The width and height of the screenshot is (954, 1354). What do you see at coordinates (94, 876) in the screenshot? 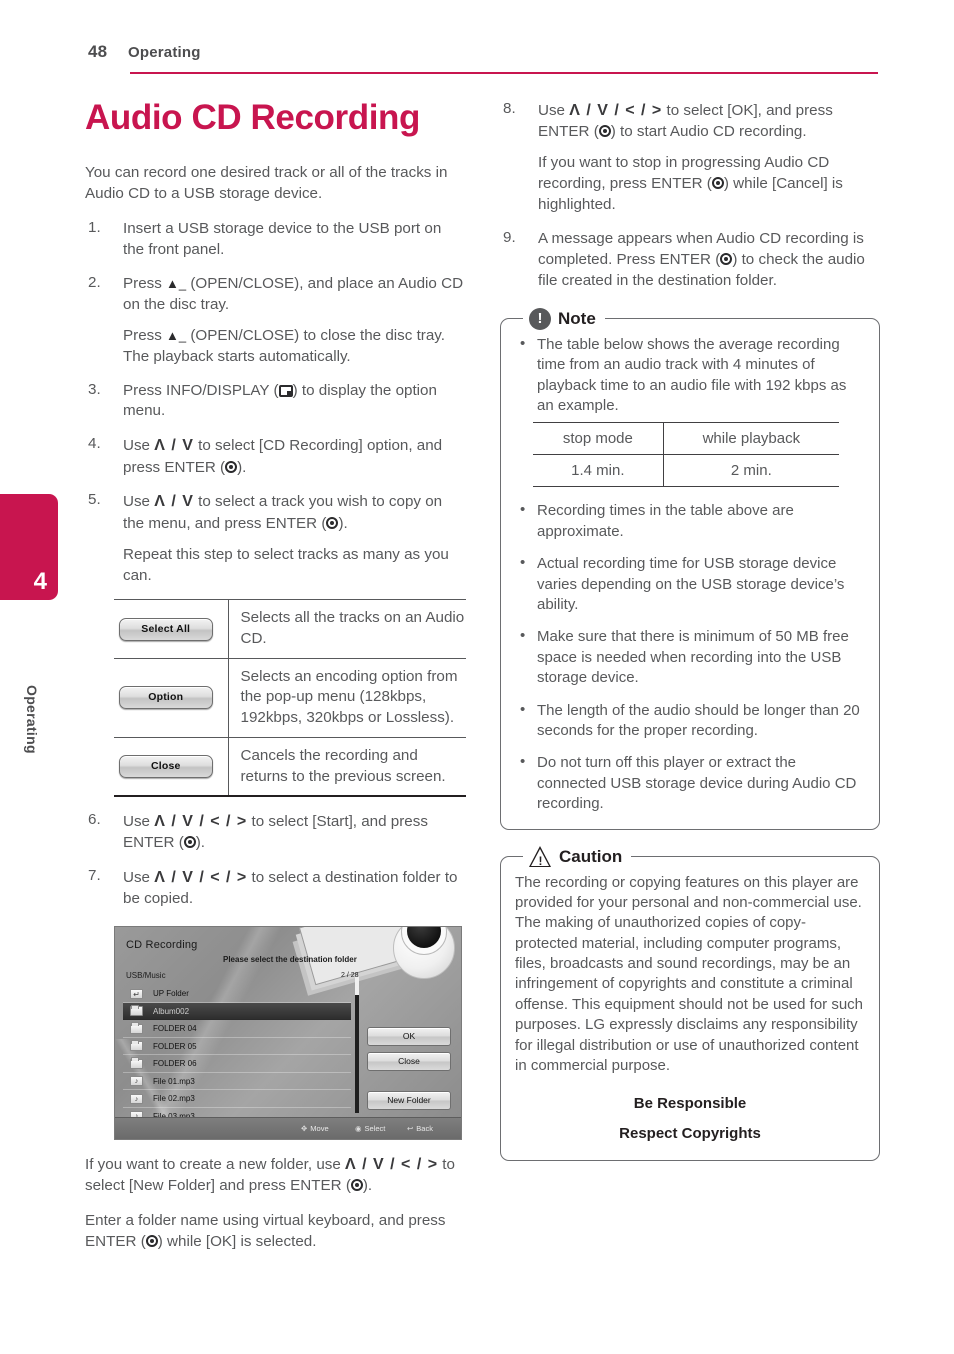
I see `step-number: 7.` at bounding box center [94, 876].